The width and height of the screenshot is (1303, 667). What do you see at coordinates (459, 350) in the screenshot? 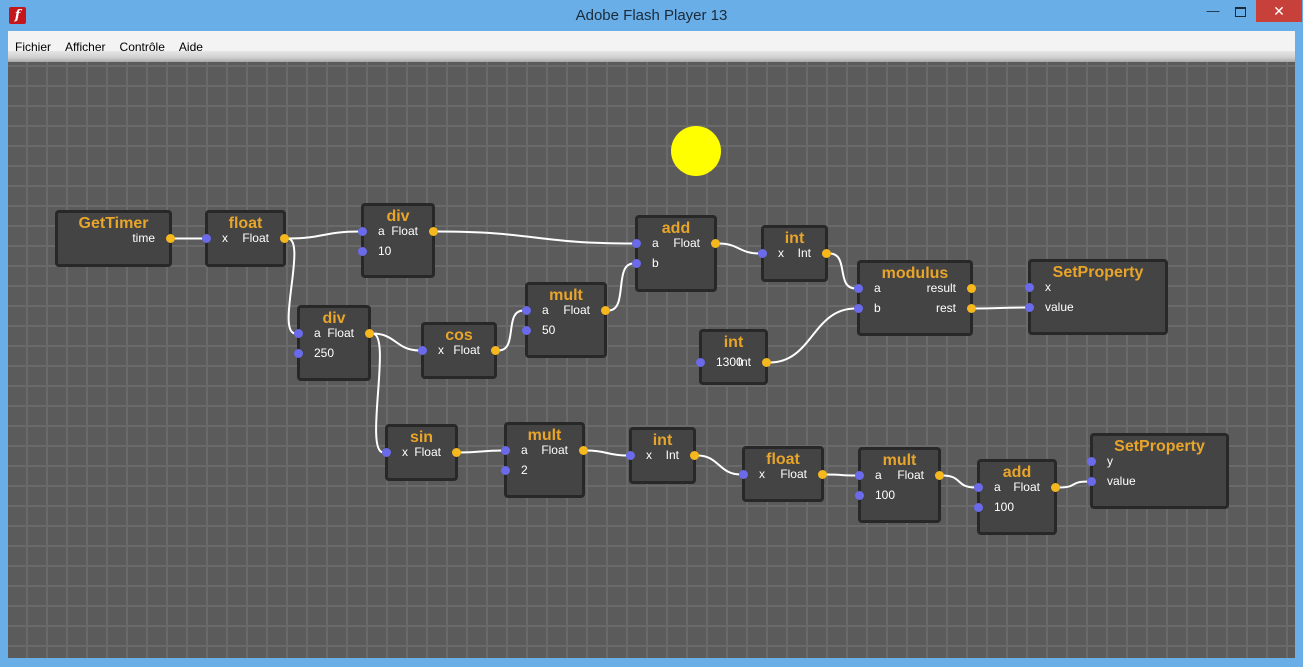
I see `node-cos: cos x Float` at bounding box center [459, 350].